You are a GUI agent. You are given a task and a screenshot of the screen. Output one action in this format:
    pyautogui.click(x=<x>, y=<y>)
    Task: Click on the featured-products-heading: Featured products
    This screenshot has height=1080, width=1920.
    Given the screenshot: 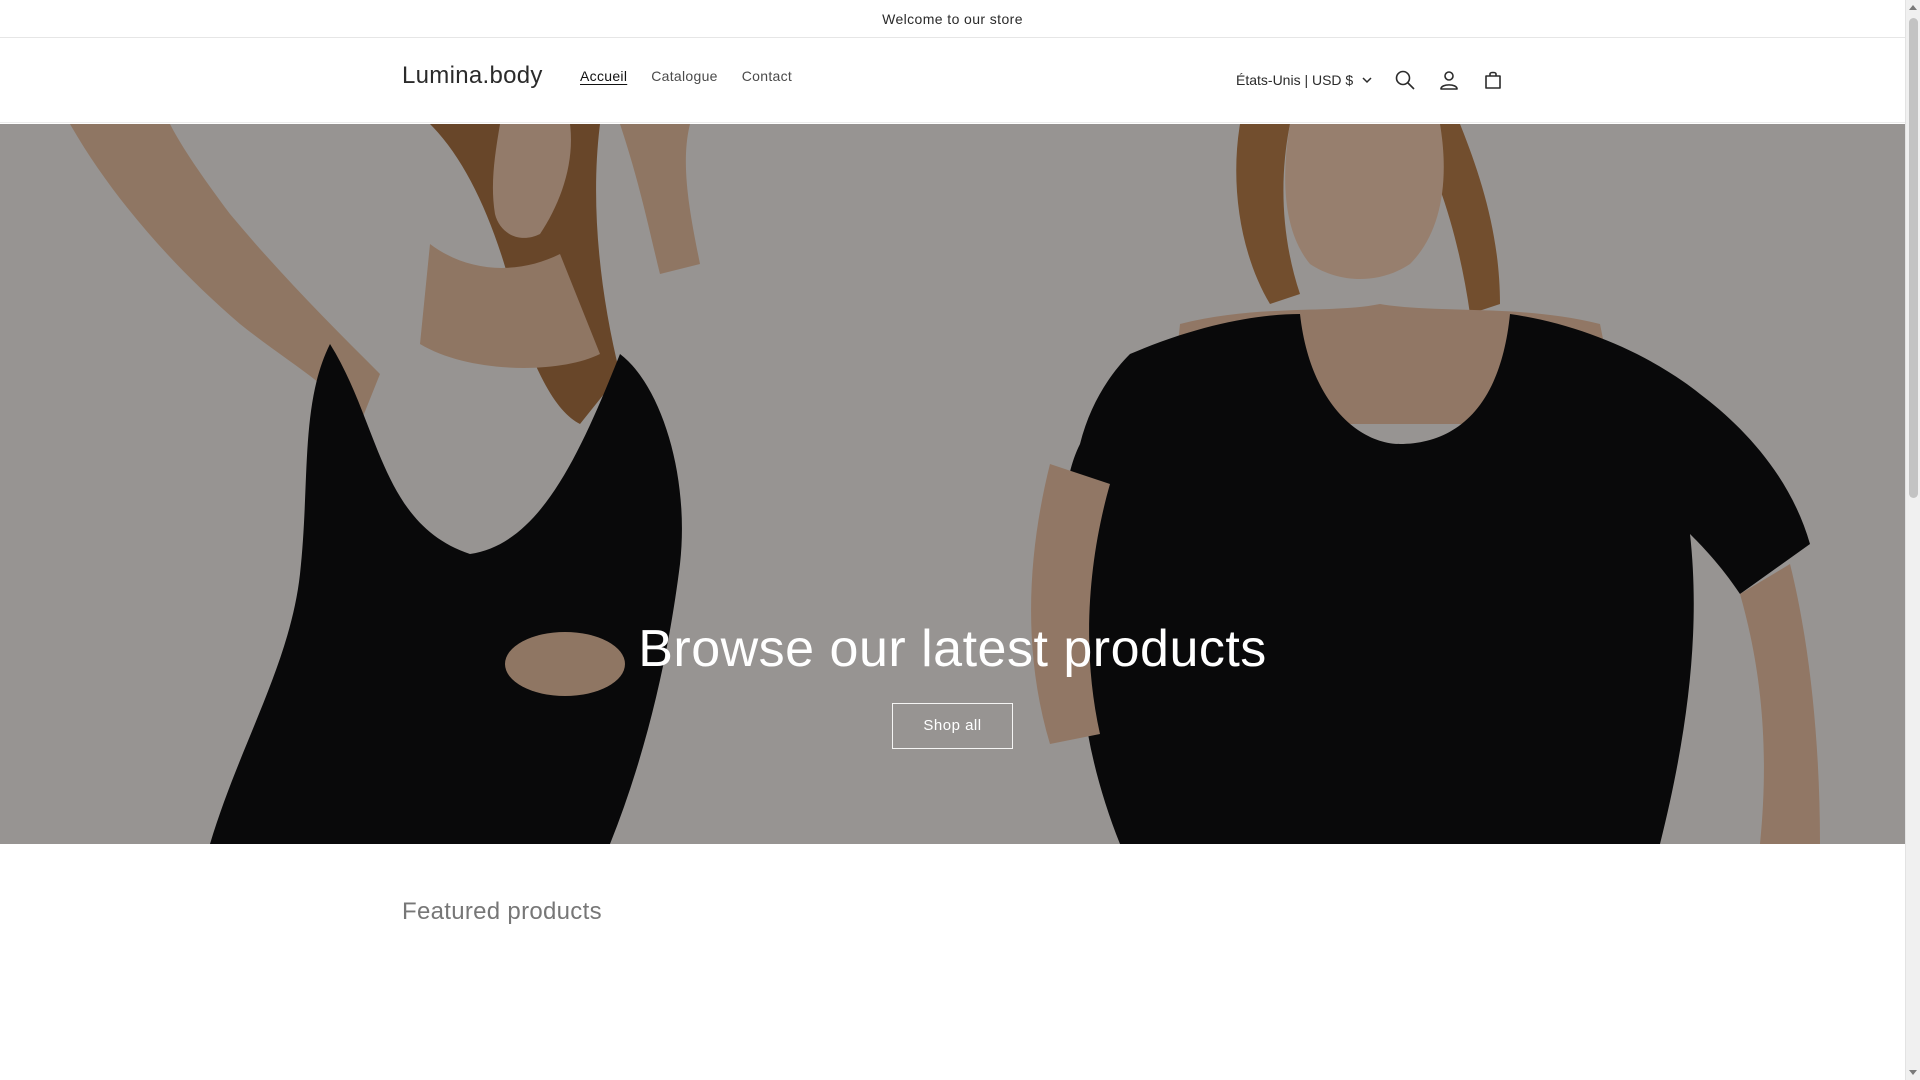 What is the action you would take?
    pyautogui.click(x=502, y=911)
    